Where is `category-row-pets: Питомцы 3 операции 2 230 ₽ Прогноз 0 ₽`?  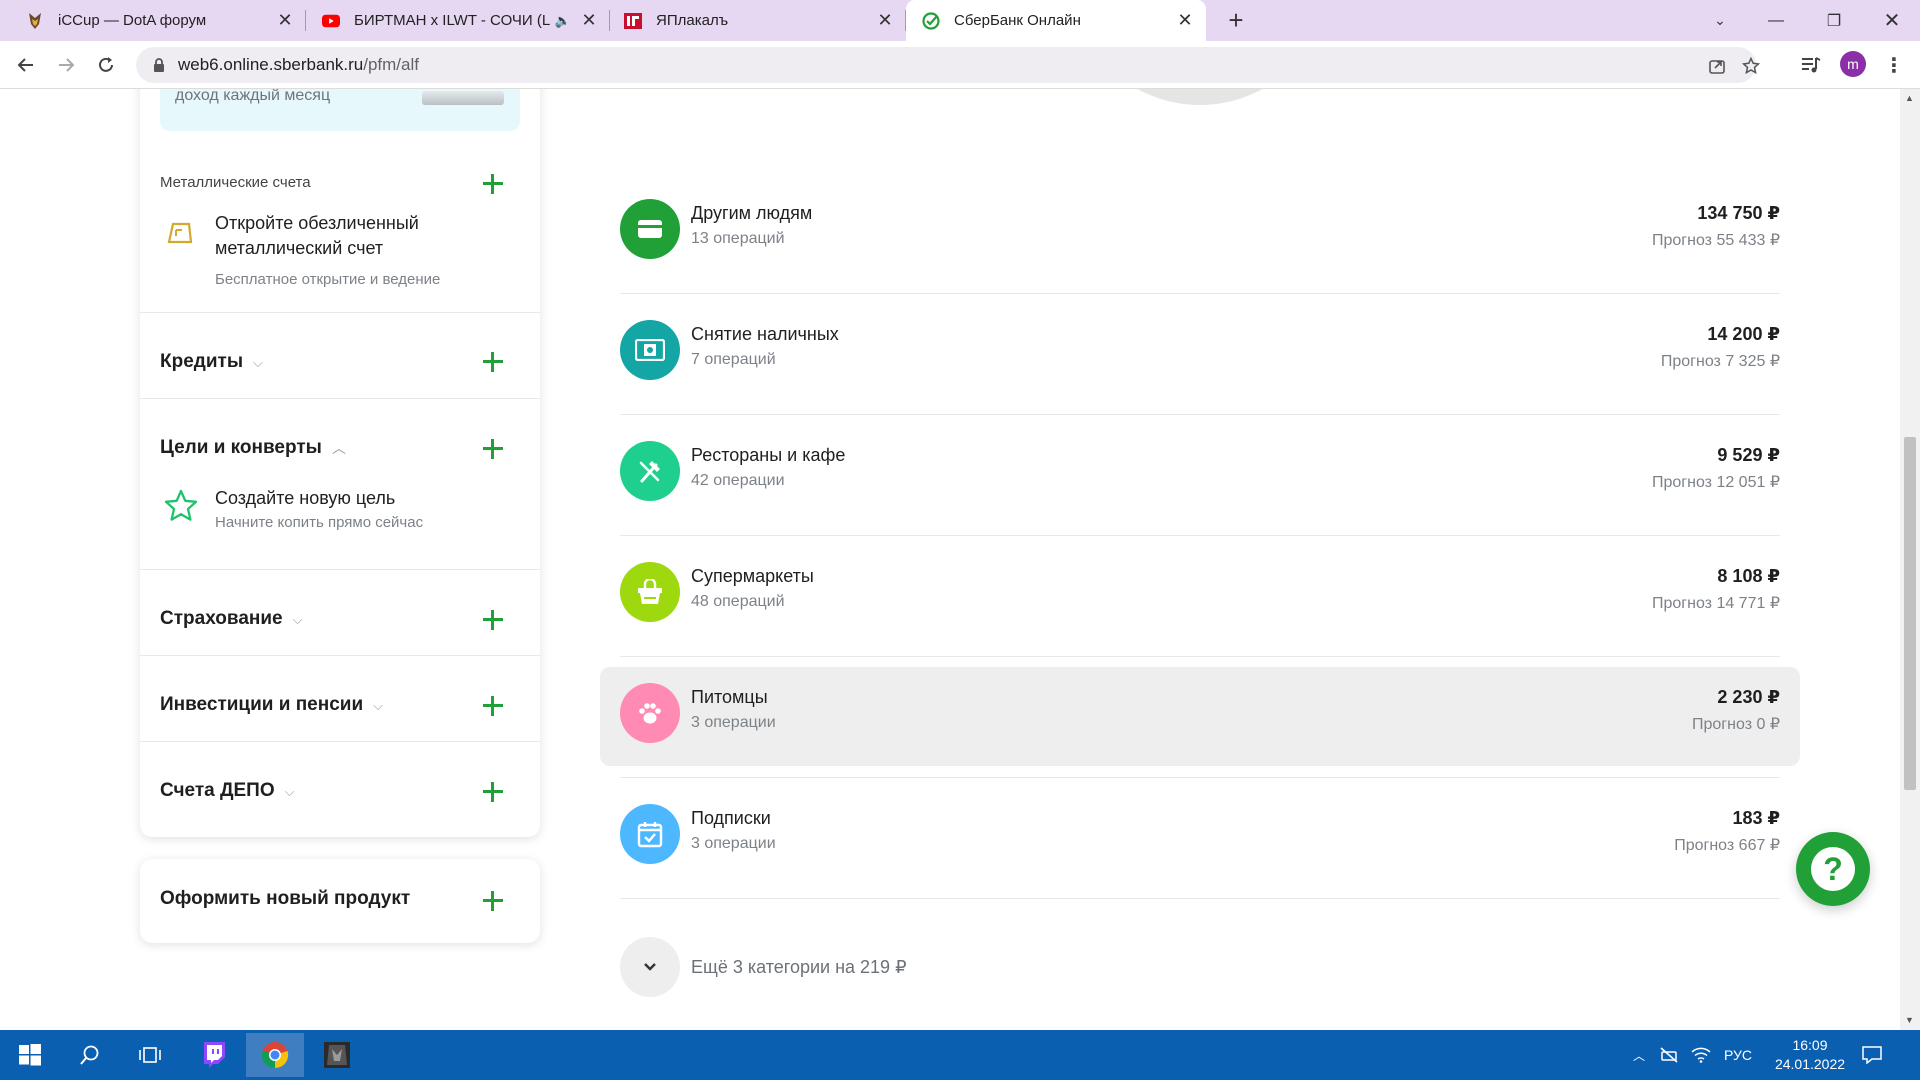 category-row-pets: Питомцы 3 операции 2 230 ₽ Прогноз 0 ₽ is located at coordinates (1200, 717).